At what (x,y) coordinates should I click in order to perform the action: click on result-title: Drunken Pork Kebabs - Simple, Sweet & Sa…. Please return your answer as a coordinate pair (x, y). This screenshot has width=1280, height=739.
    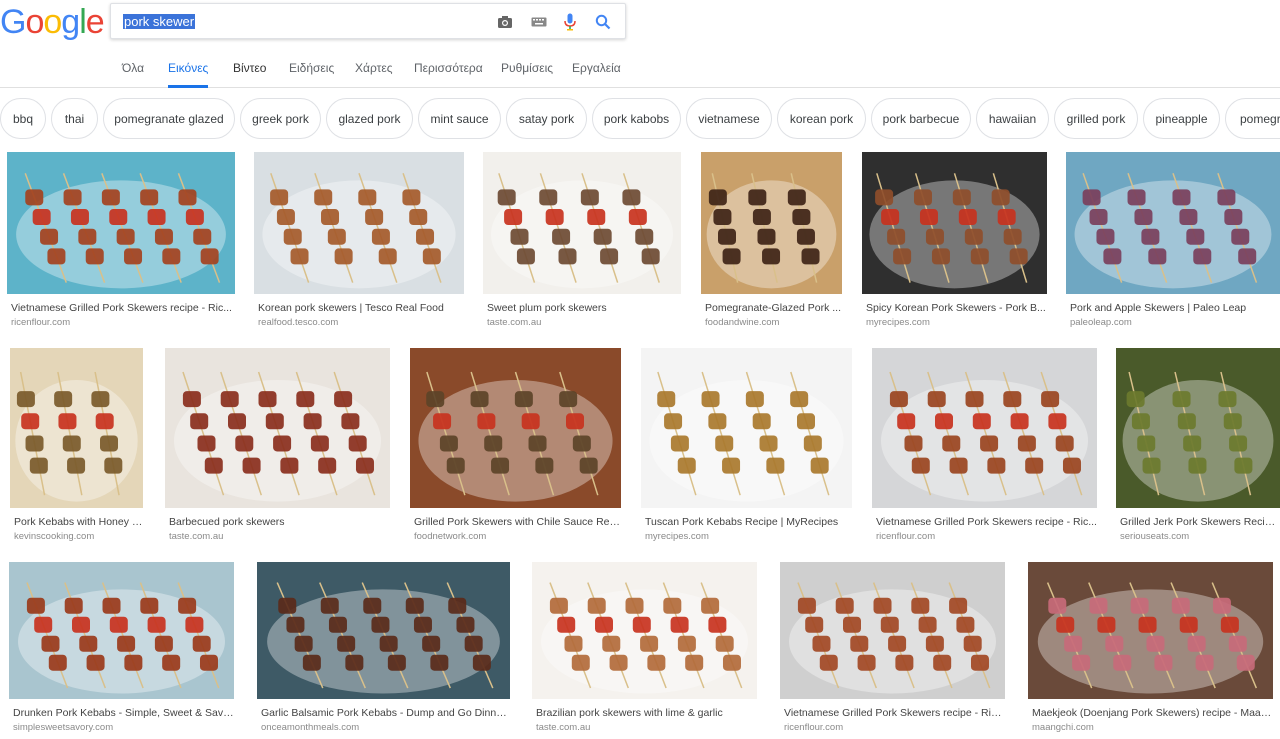
    Looking at the image, I should click on (123, 713).